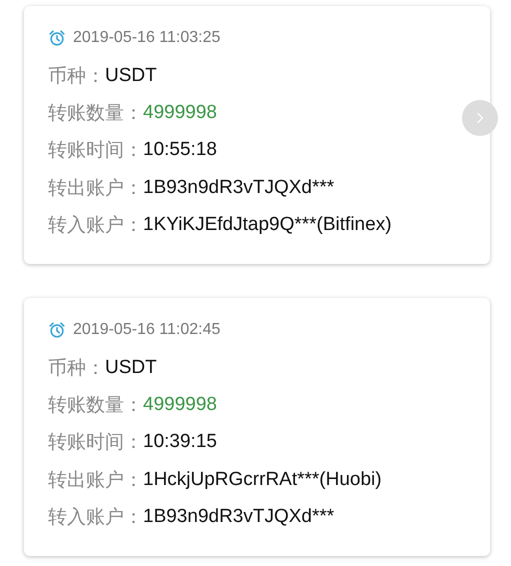 Image resolution: width=511 pixels, height=566 pixels. What do you see at coordinates (180, 150) in the screenshot?
I see `field-value: 10:55:18` at bounding box center [180, 150].